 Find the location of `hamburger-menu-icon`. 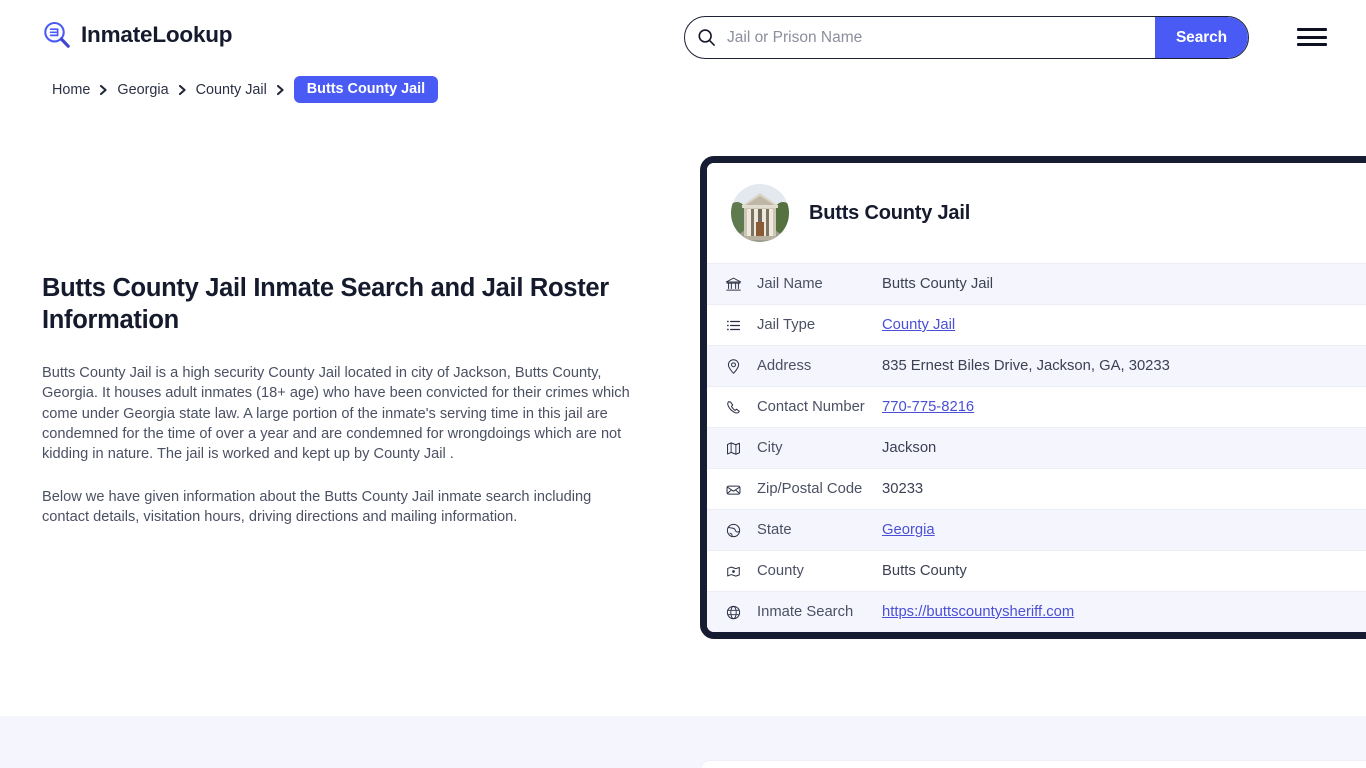

hamburger-menu-icon is located at coordinates (1312, 37).